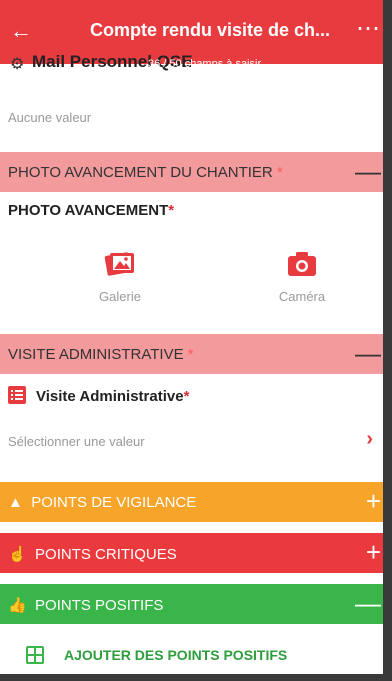 This screenshot has width=392, height=681. Describe the element at coordinates (23, 31) in the screenshot. I see `back-arrow-icon: ←` at that location.